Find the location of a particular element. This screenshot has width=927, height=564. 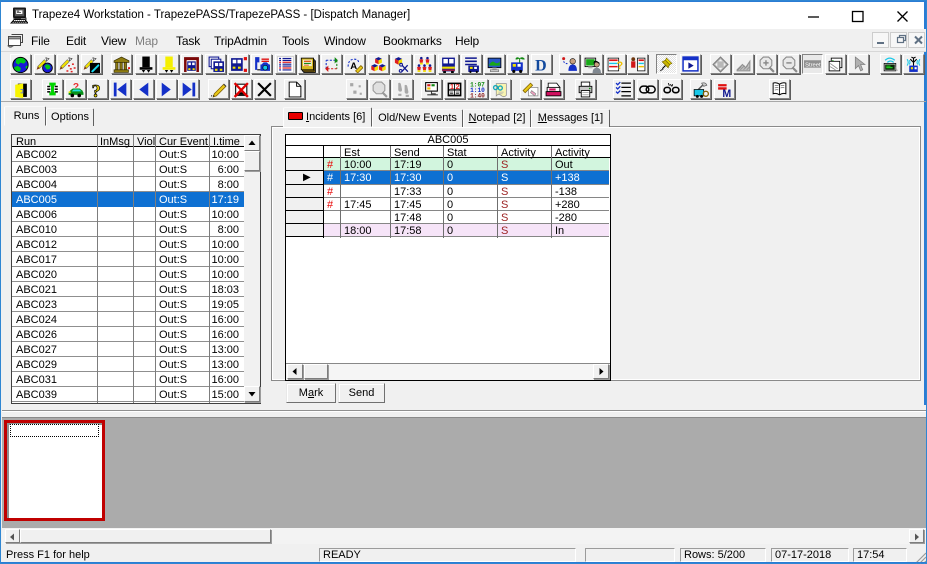

svg-text: Street is located at coordinates (813, 66).